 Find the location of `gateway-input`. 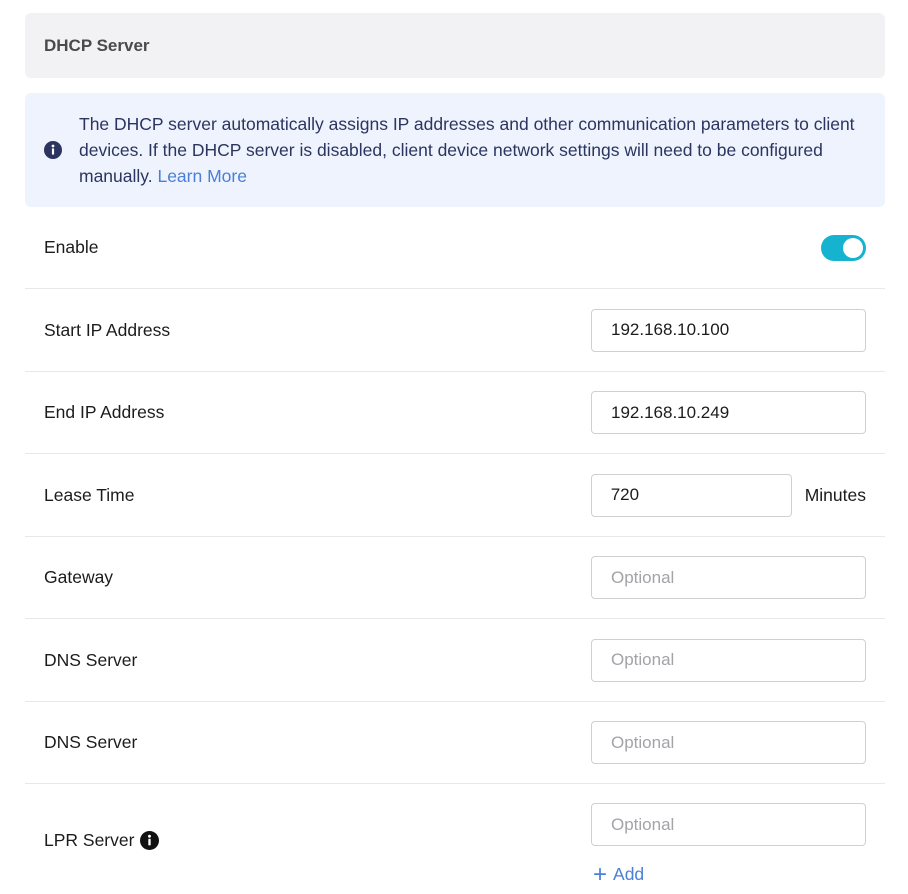

gateway-input is located at coordinates (728, 577).